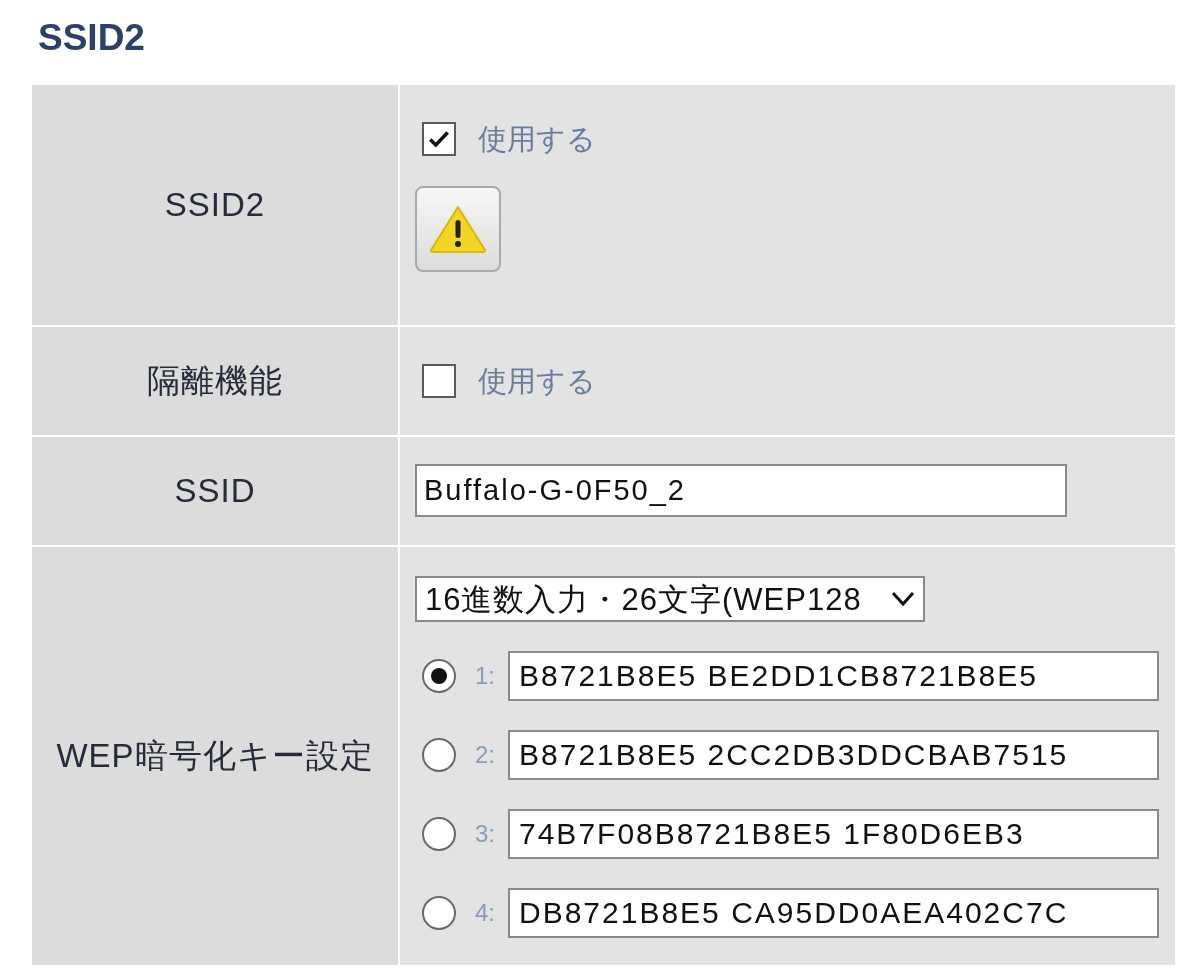 This screenshot has height=978, width=1200. What do you see at coordinates (833, 834) in the screenshot?
I see `key-input-field: 74B7F08B8721B8E5 1F80D6EB3` at bounding box center [833, 834].